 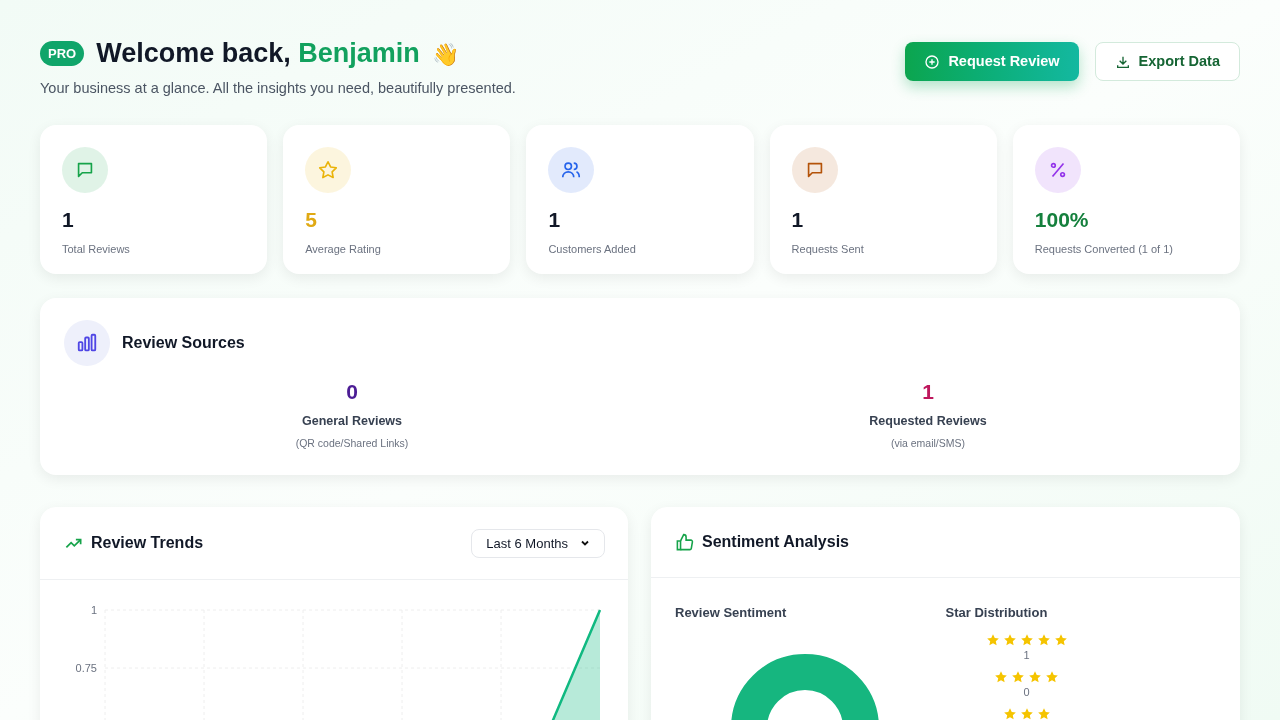 What do you see at coordinates (277, 53) in the screenshot?
I see `welcome-heading: Welcome back, Benjamin 👋` at bounding box center [277, 53].